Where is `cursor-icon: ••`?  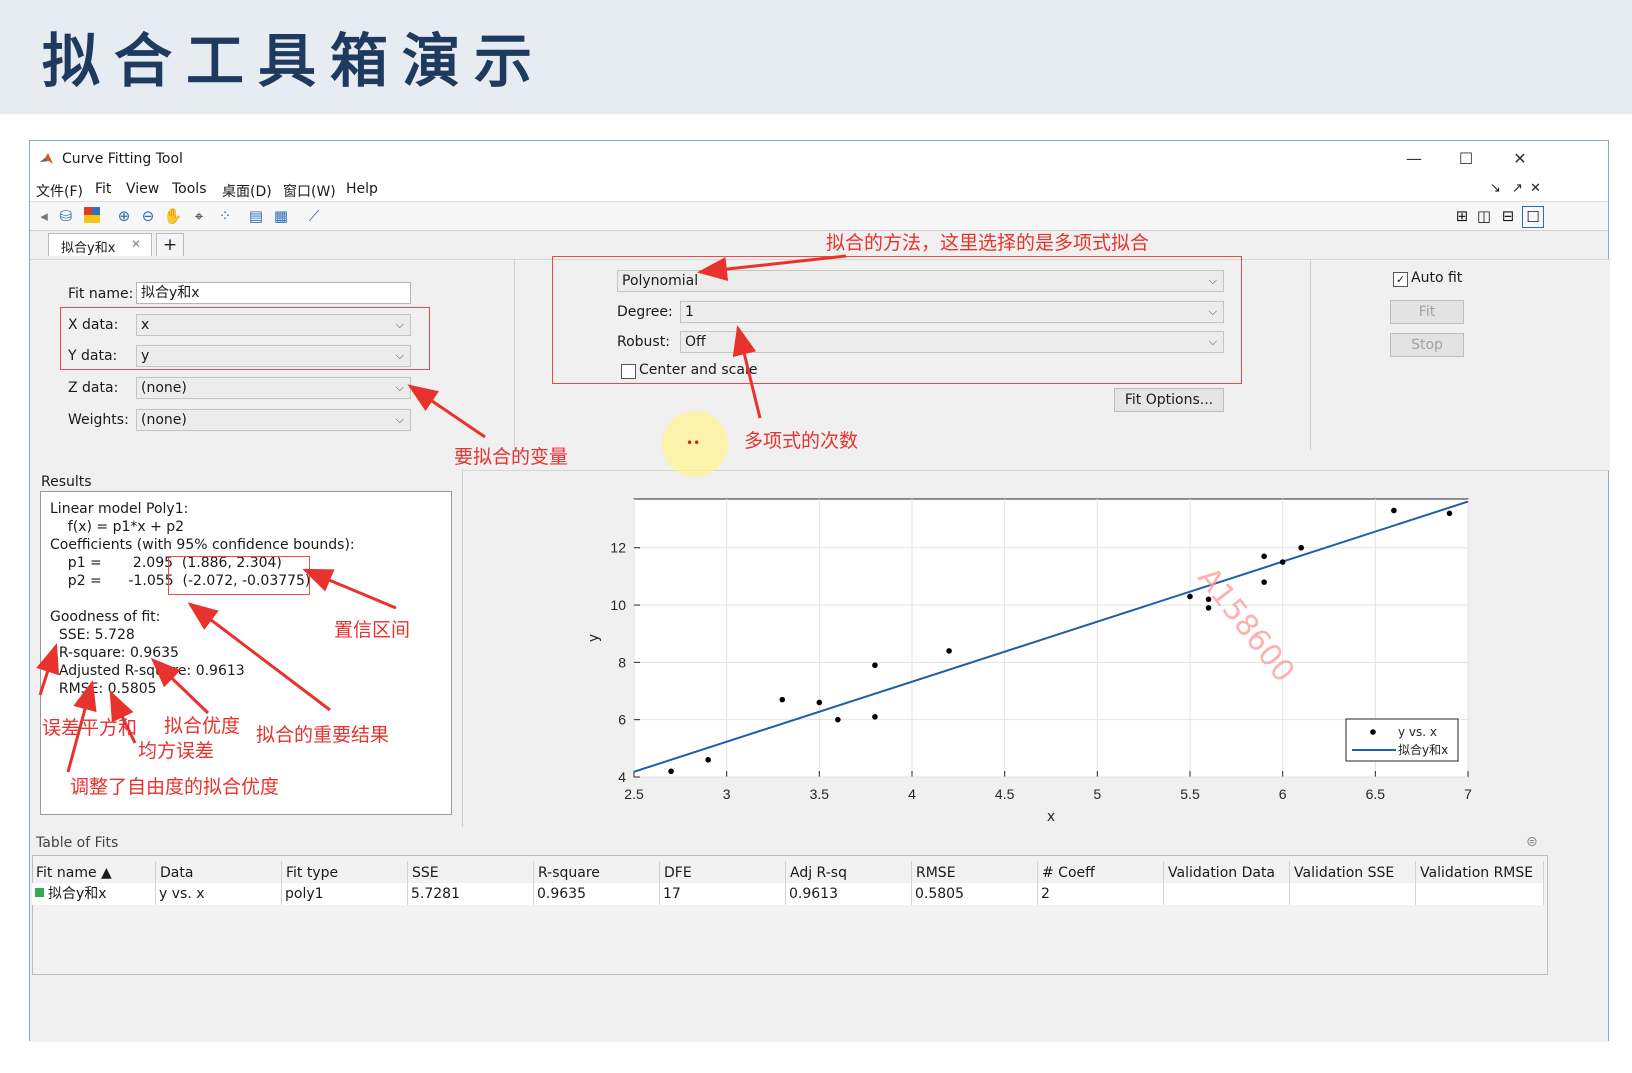 cursor-icon: •• is located at coordinates (693, 443).